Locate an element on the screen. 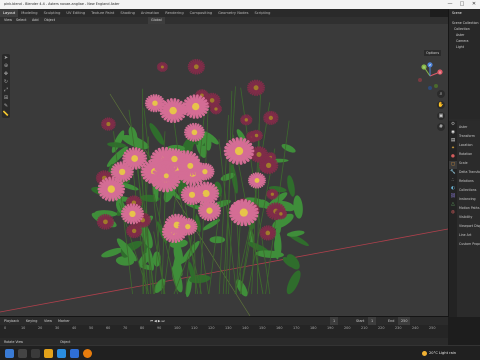 This screenshot has height=360, width=480. frame-tick: 190 is located at coordinates (330, 328).